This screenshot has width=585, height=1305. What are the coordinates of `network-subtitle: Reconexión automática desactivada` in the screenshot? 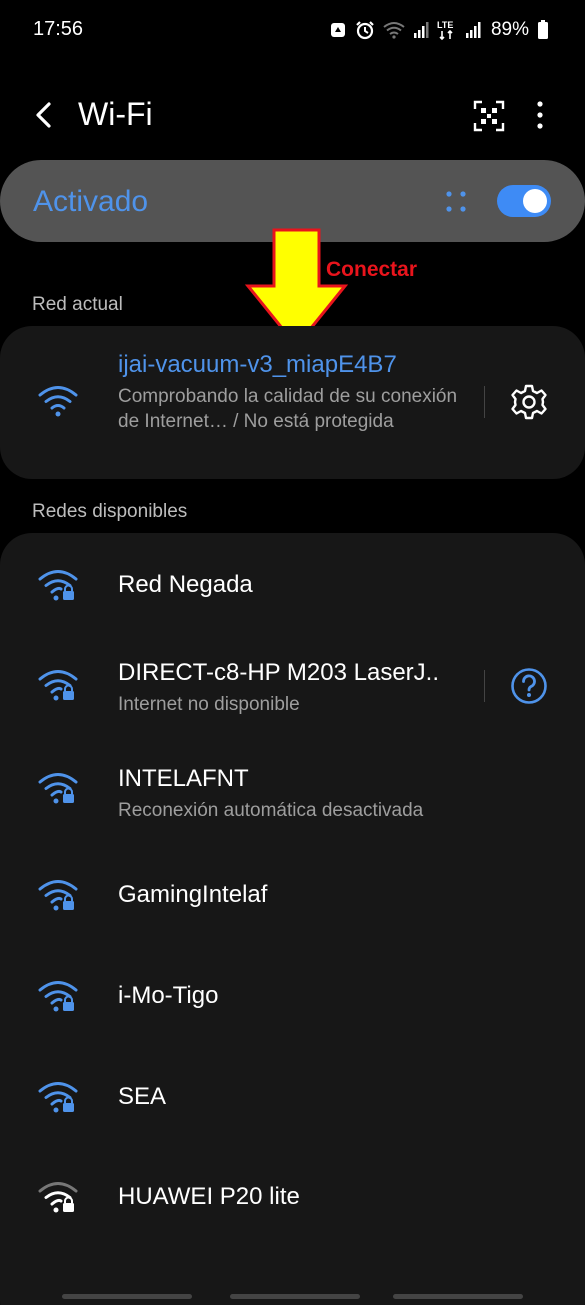 It's located at (271, 810).